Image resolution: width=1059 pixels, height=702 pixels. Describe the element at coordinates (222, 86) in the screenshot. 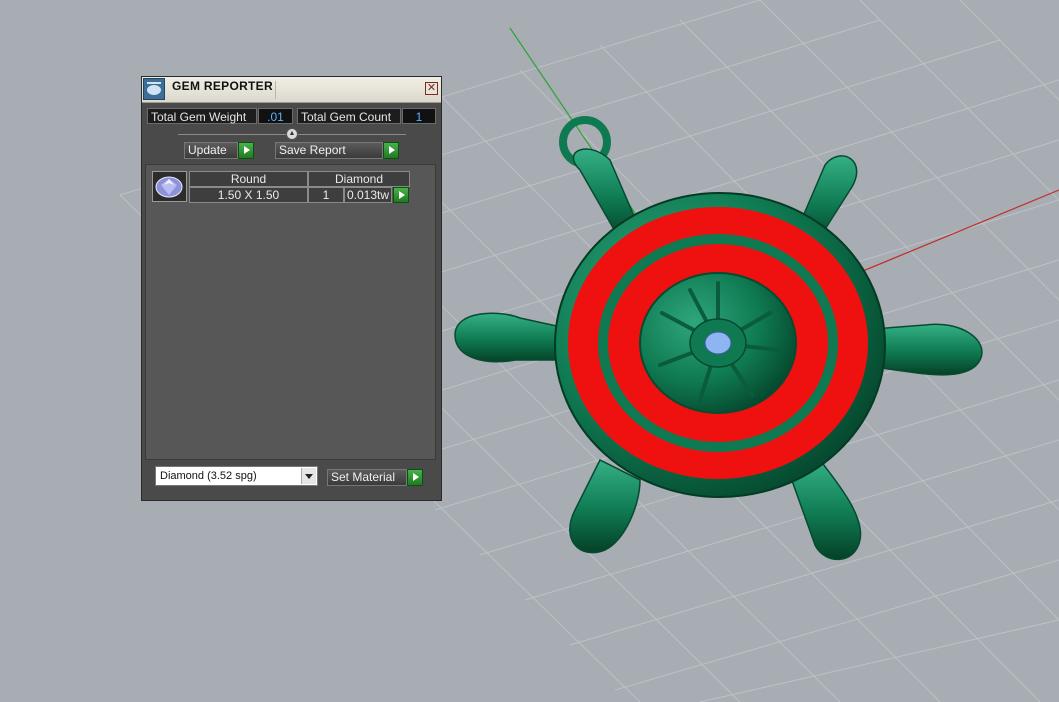

I see `window-title: GEM REPORTER` at that location.